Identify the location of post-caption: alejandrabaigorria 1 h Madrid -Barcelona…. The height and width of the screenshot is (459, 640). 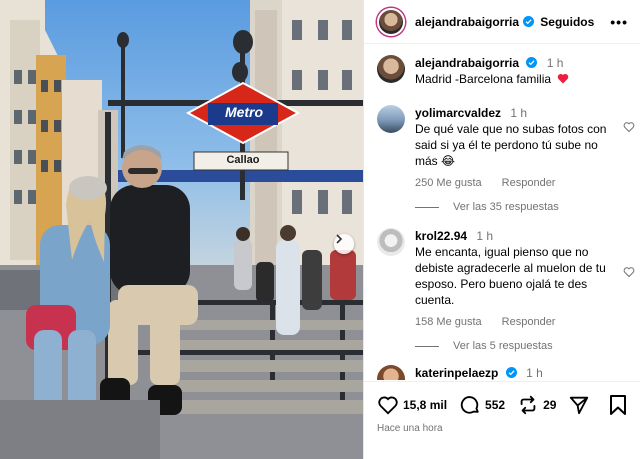
(506, 71).